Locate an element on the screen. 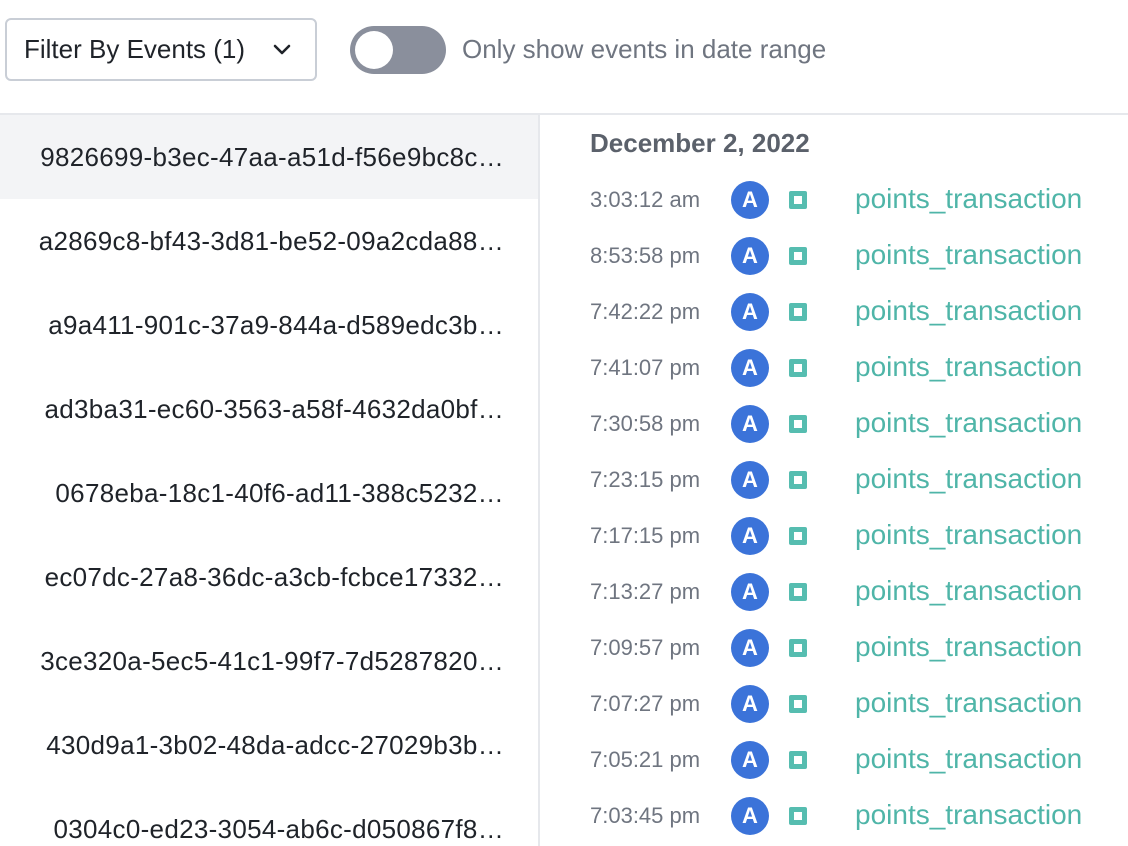  event-row: 7:23:15 pm Apoints_transaction is located at coordinates (834, 481).